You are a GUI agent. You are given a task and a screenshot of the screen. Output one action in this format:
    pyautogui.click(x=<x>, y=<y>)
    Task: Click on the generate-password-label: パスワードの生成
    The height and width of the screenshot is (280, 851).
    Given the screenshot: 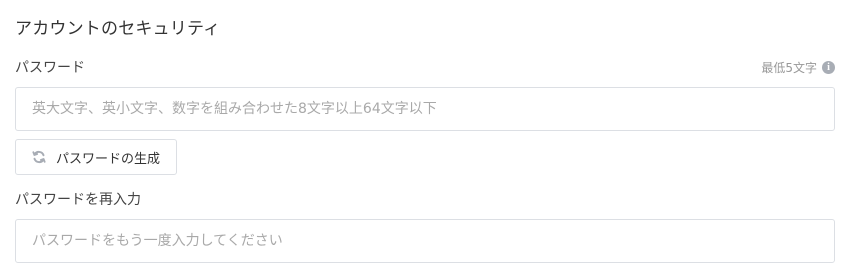 What is the action you would take?
    pyautogui.click(x=108, y=159)
    